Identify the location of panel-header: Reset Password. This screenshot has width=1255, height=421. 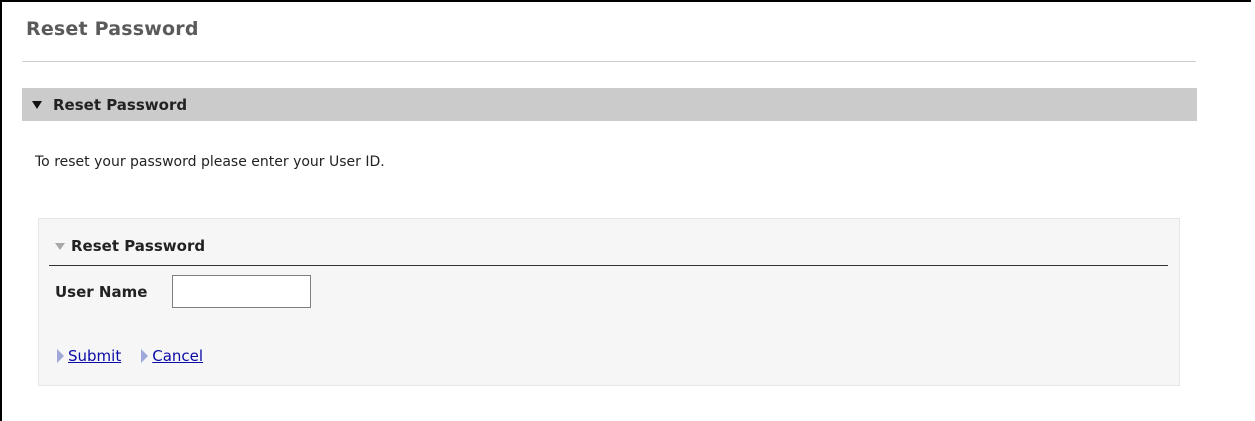
(130, 246).